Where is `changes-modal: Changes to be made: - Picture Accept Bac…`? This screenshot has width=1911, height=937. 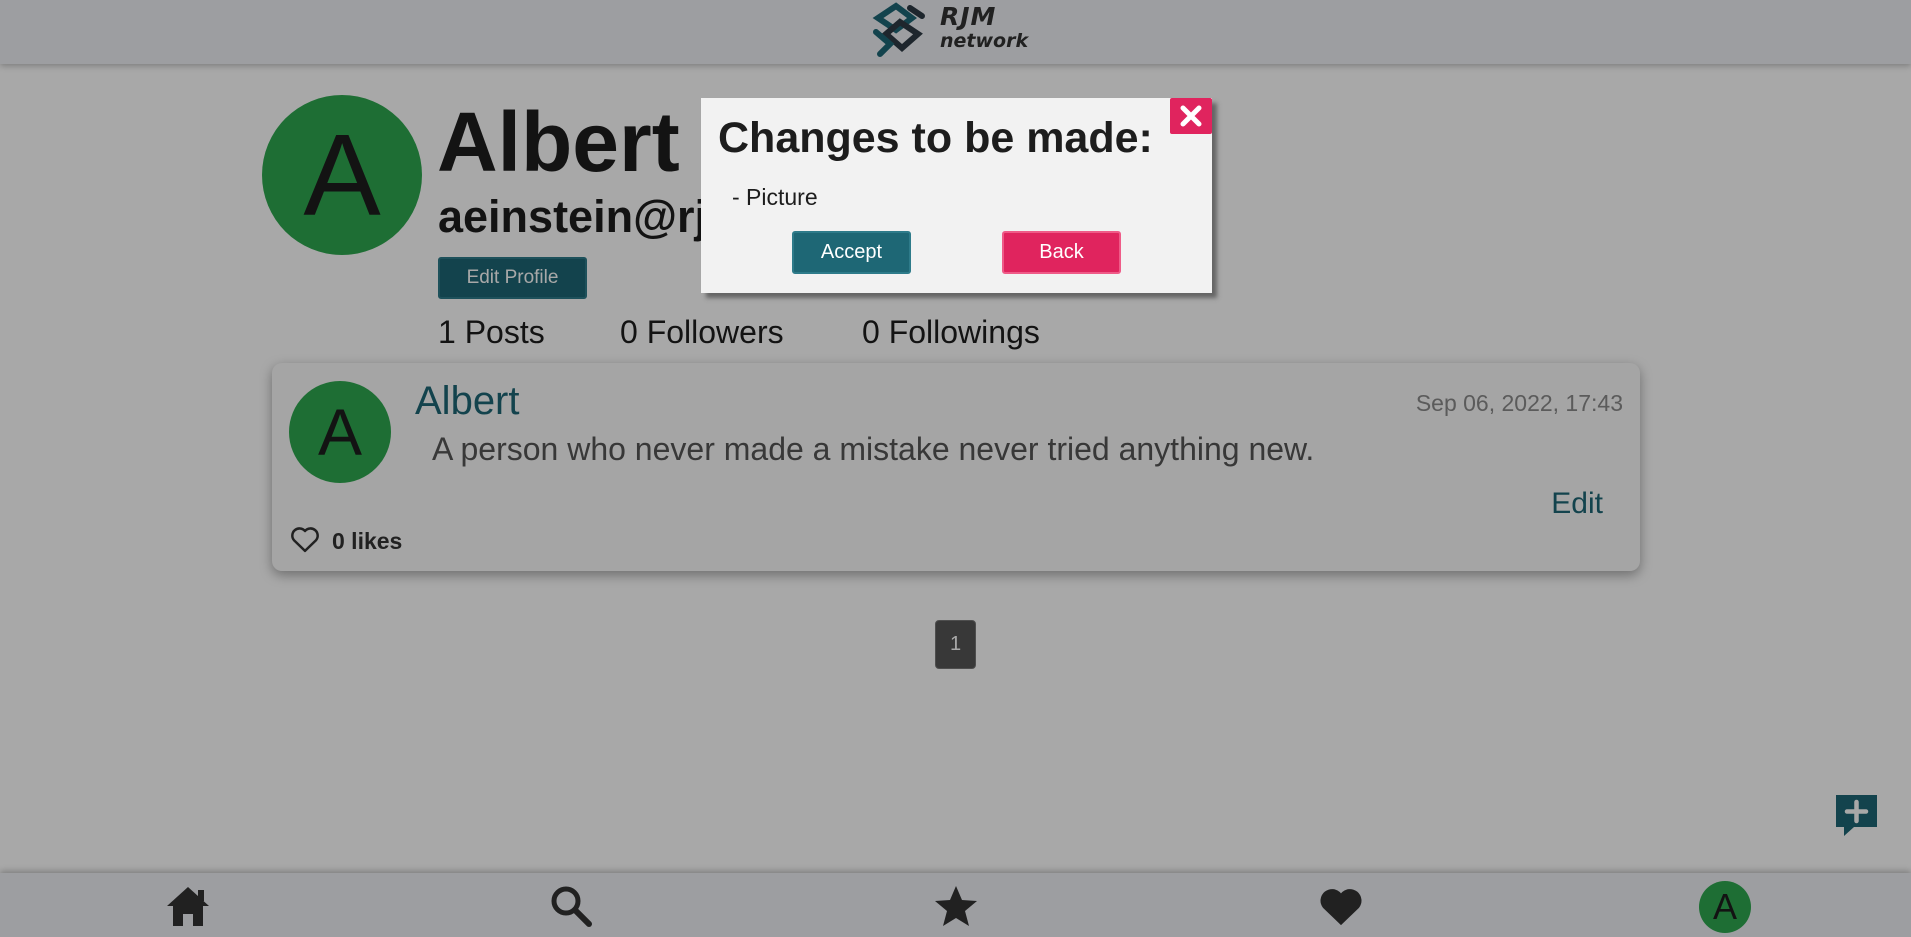
changes-modal: Changes to be made: - Picture Accept Bac… is located at coordinates (956, 195).